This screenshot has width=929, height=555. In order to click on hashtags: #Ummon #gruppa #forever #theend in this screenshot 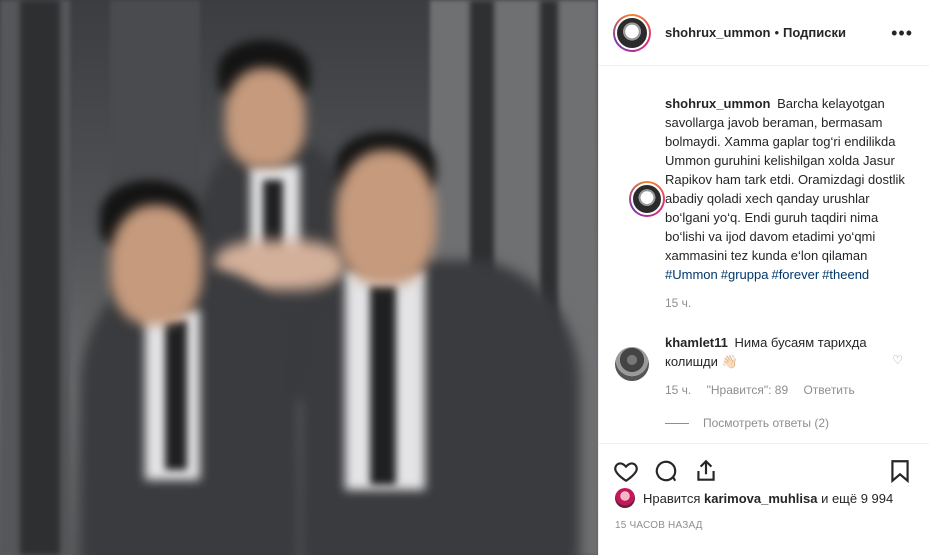, I will do `click(789, 274)`.